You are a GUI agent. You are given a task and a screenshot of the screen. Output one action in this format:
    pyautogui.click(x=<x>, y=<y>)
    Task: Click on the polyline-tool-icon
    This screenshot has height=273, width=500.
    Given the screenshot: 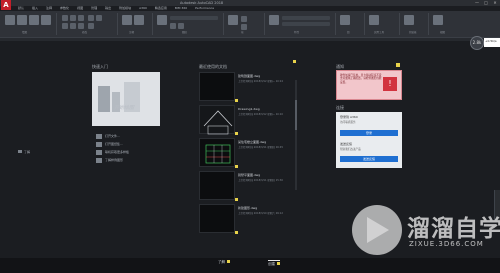 What is the action you would take?
    pyautogui.click(x=22, y=20)
    